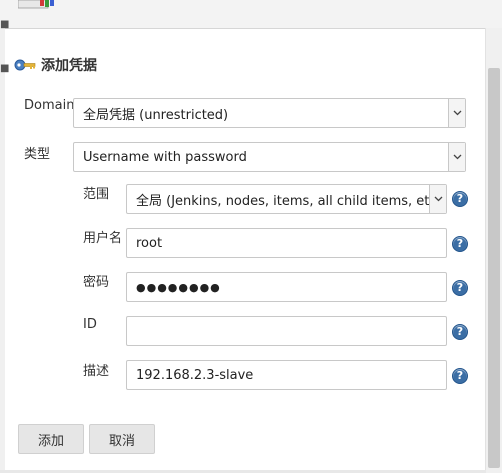 The height and width of the screenshot is (473, 502). I want to click on username-field: root, so click(286, 243).